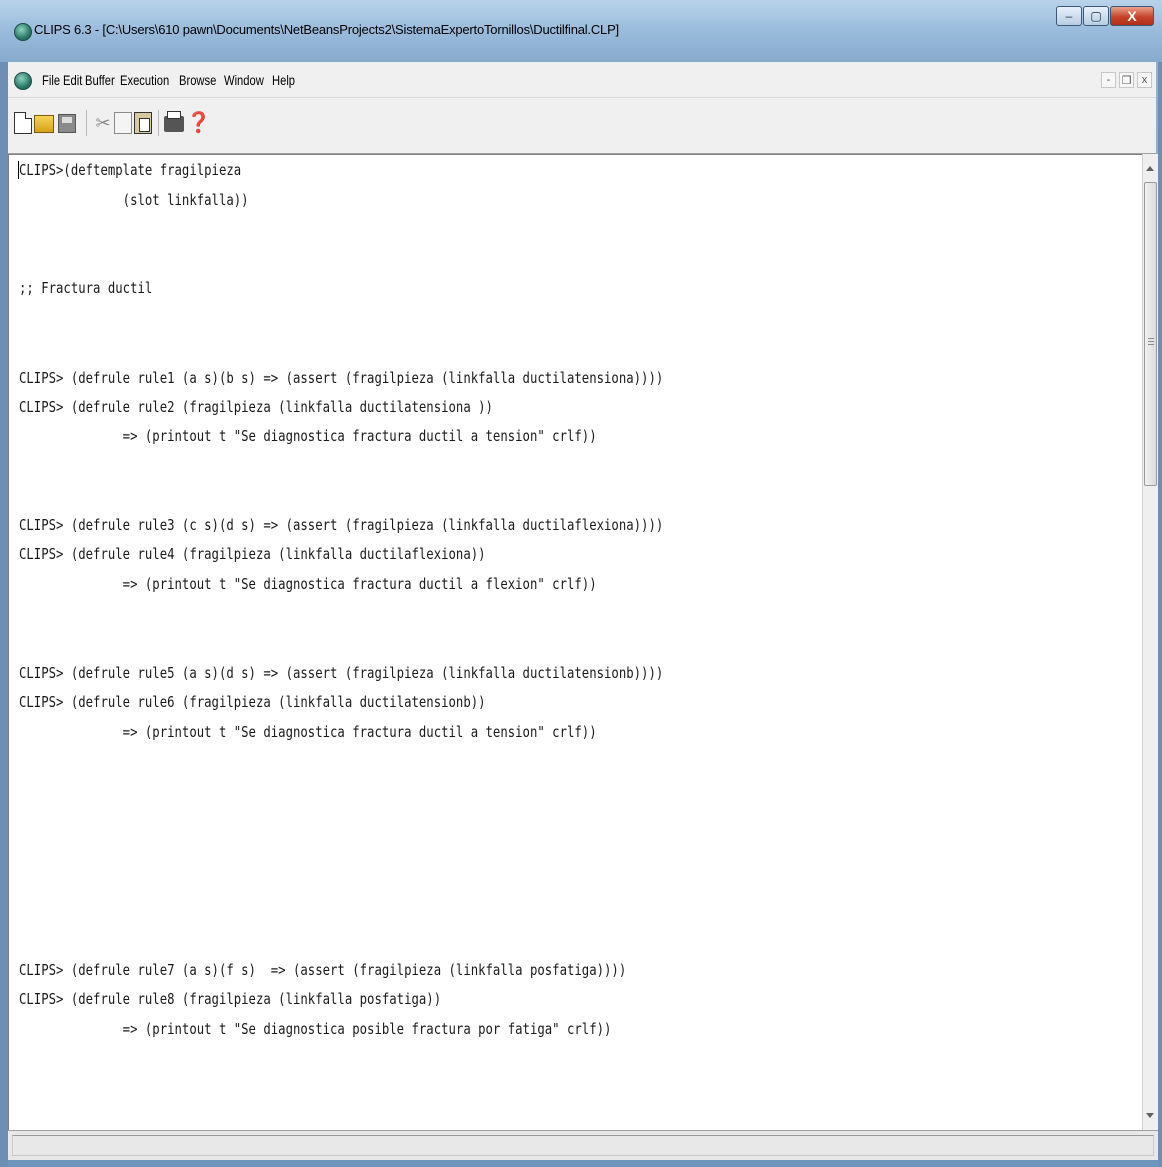 This screenshot has height=1167, width=1162. Describe the element at coordinates (1150, 642) in the screenshot. I see `vertical-scrollbar` at that location.